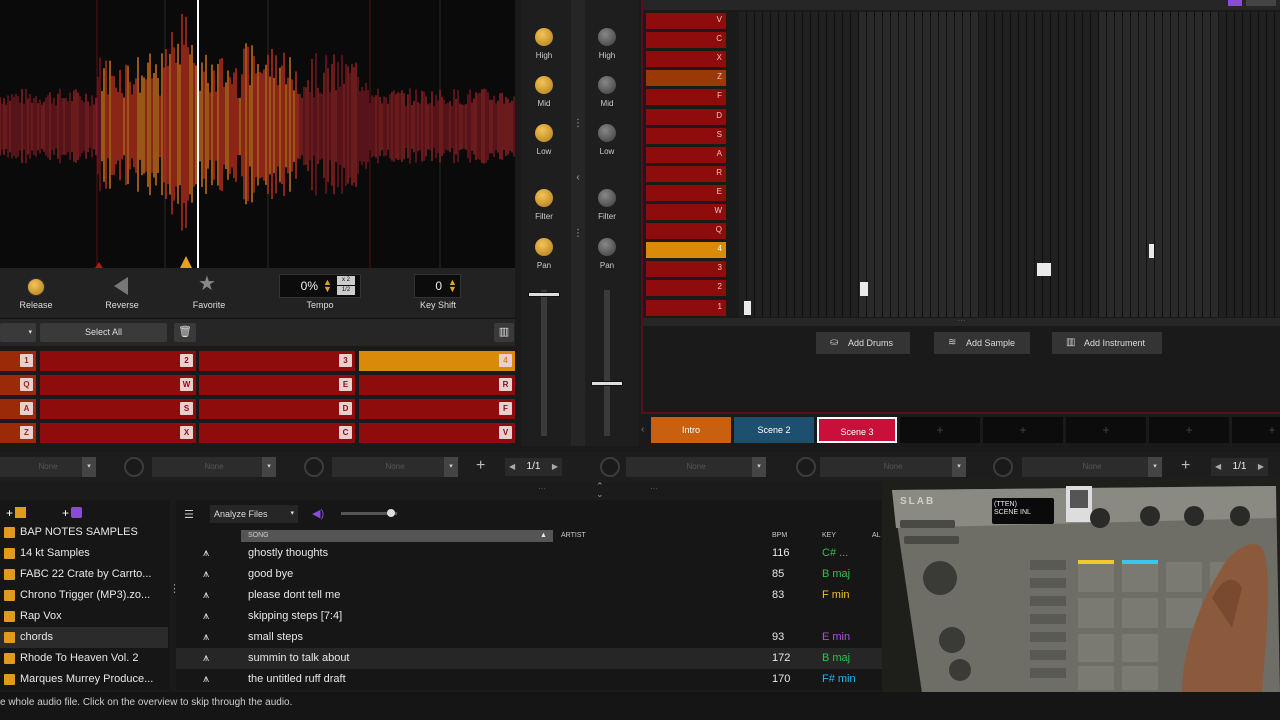  I want to click on favorite-star-icon: ★, so click(207, 284).